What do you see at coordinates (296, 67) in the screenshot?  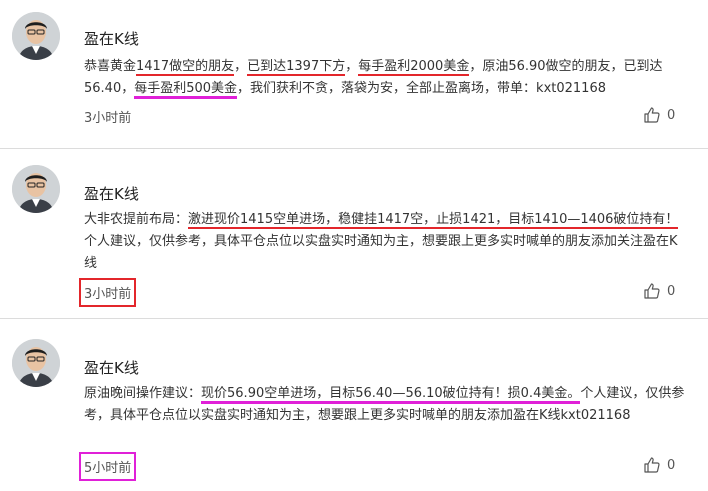 I see `highlight-segment: 已到达1397下方` at bounding box center [296, 67].